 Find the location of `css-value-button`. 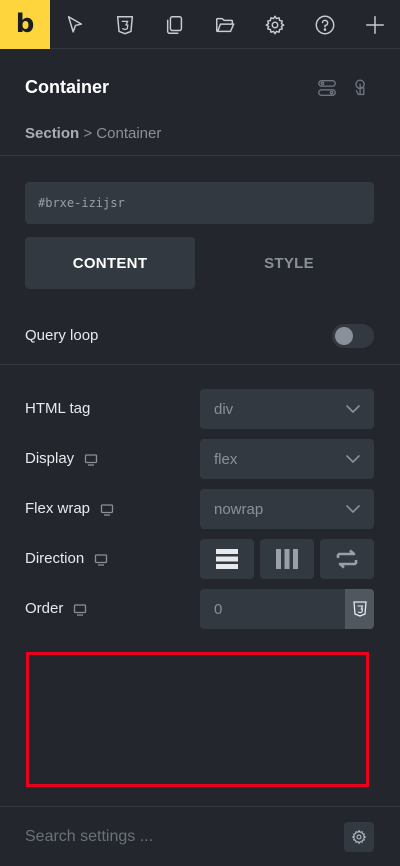

css-value-button is located at coordinates (359, 609).